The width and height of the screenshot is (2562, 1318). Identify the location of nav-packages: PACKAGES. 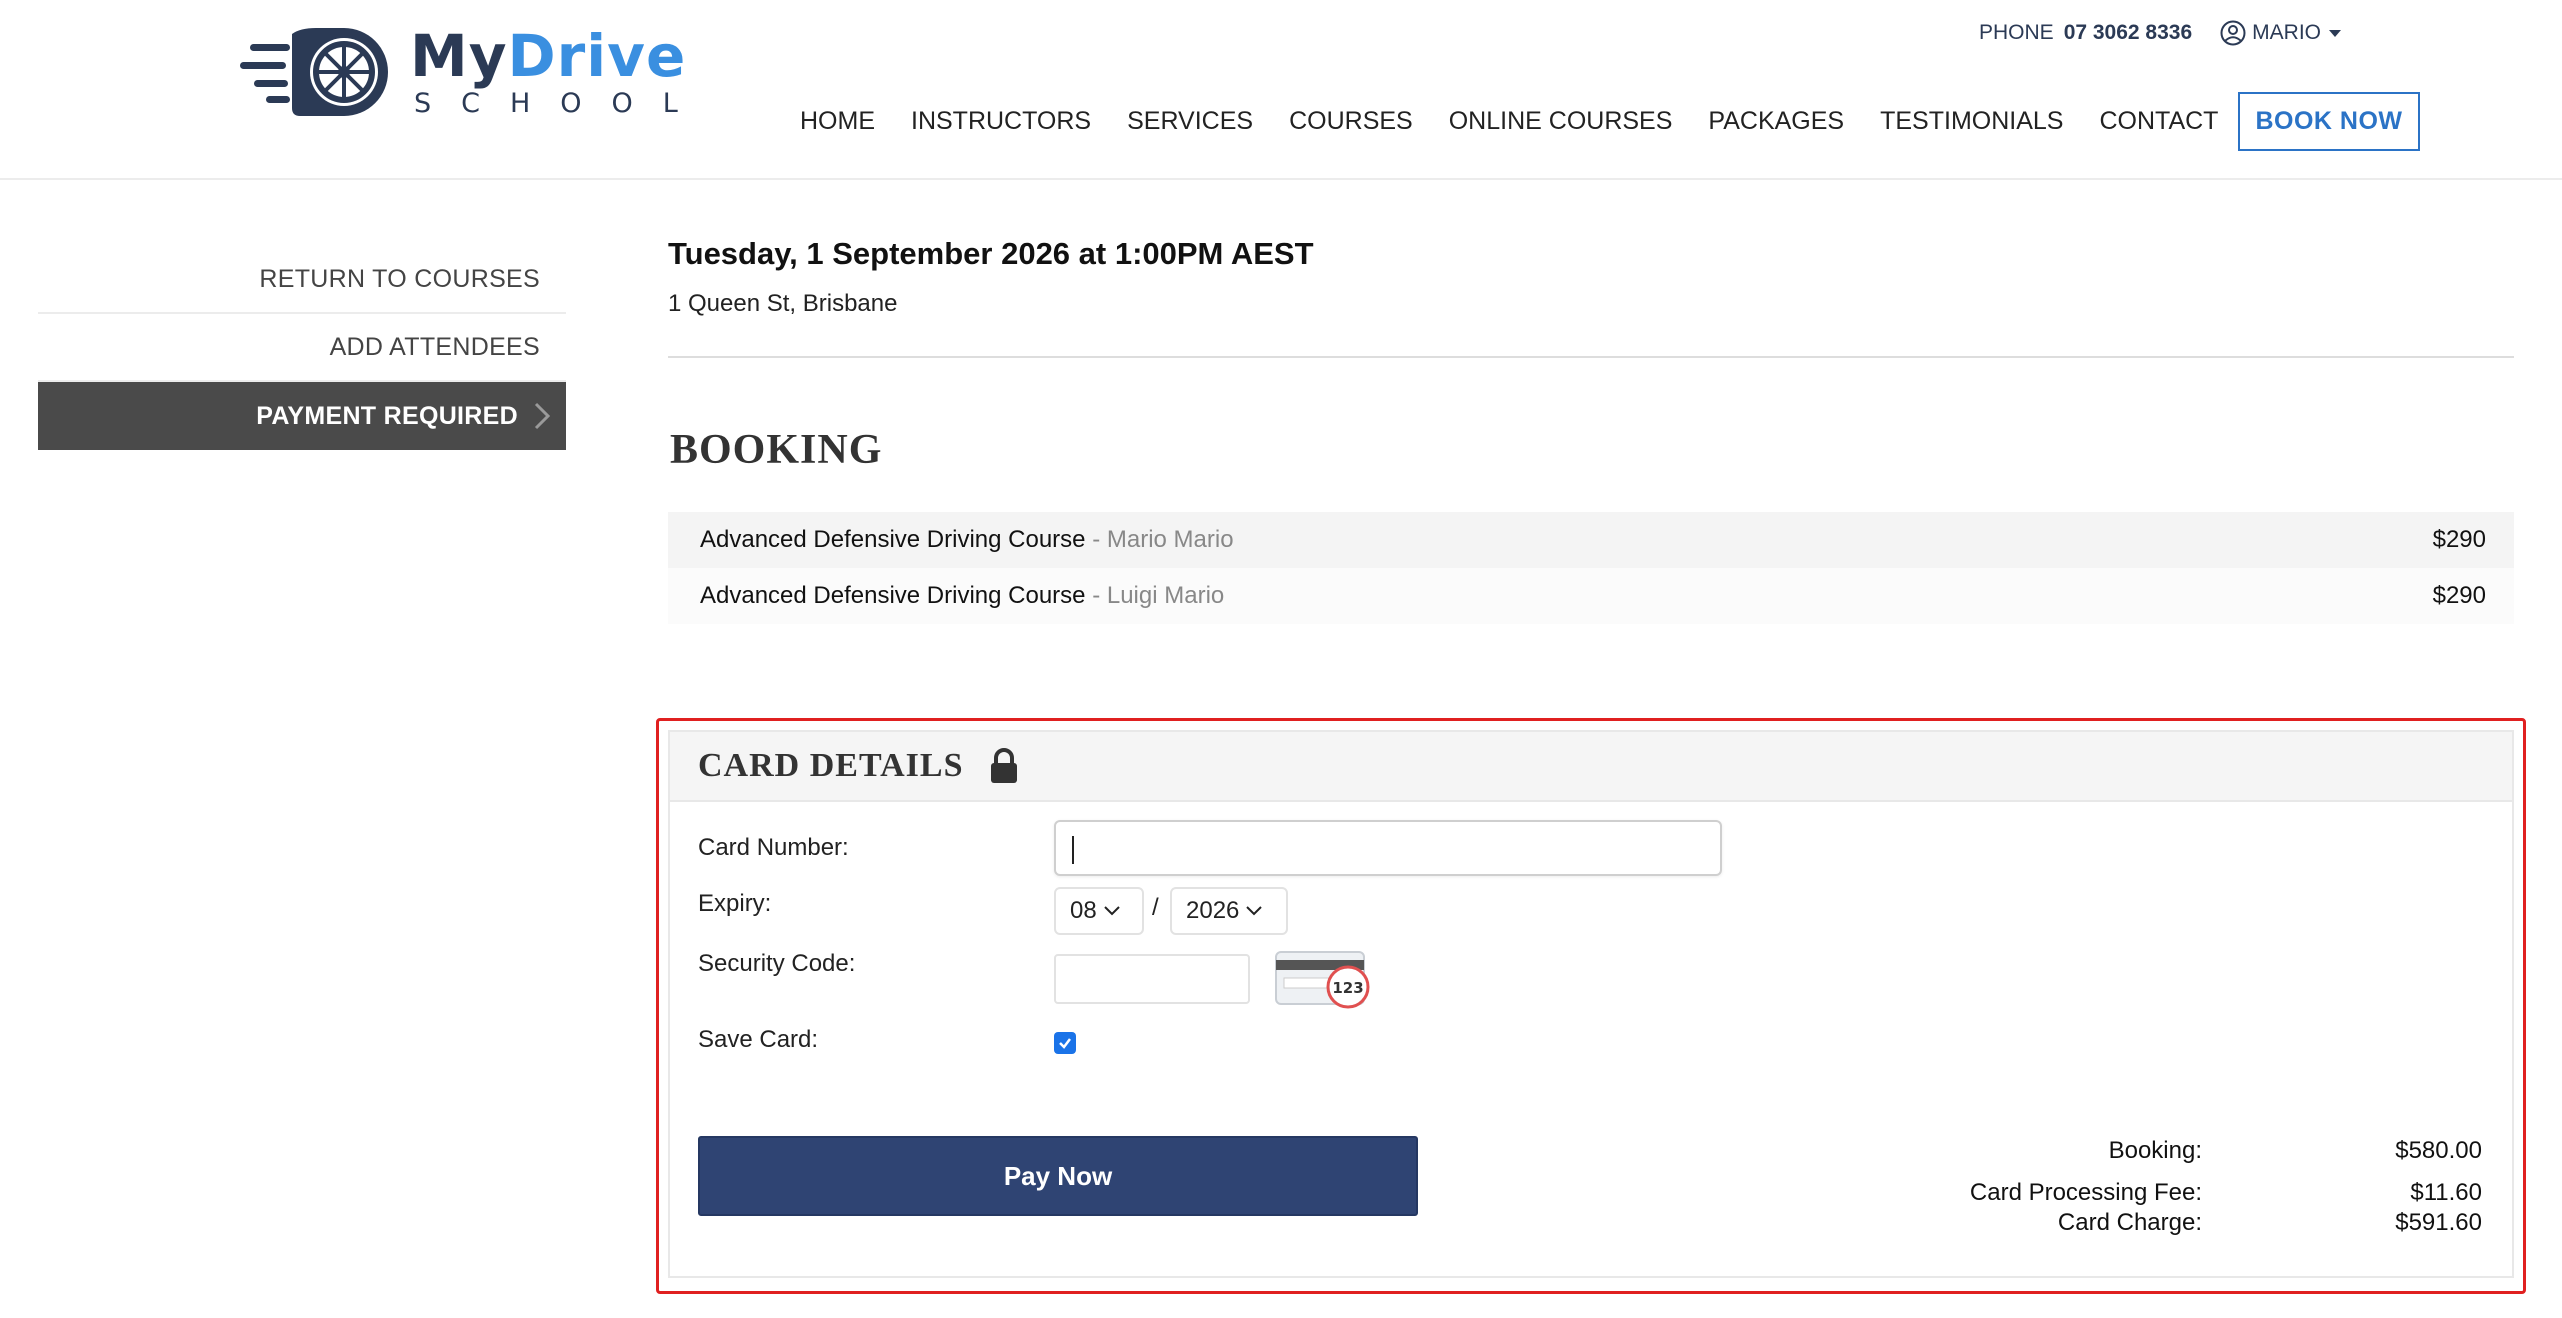
(1776, 121).